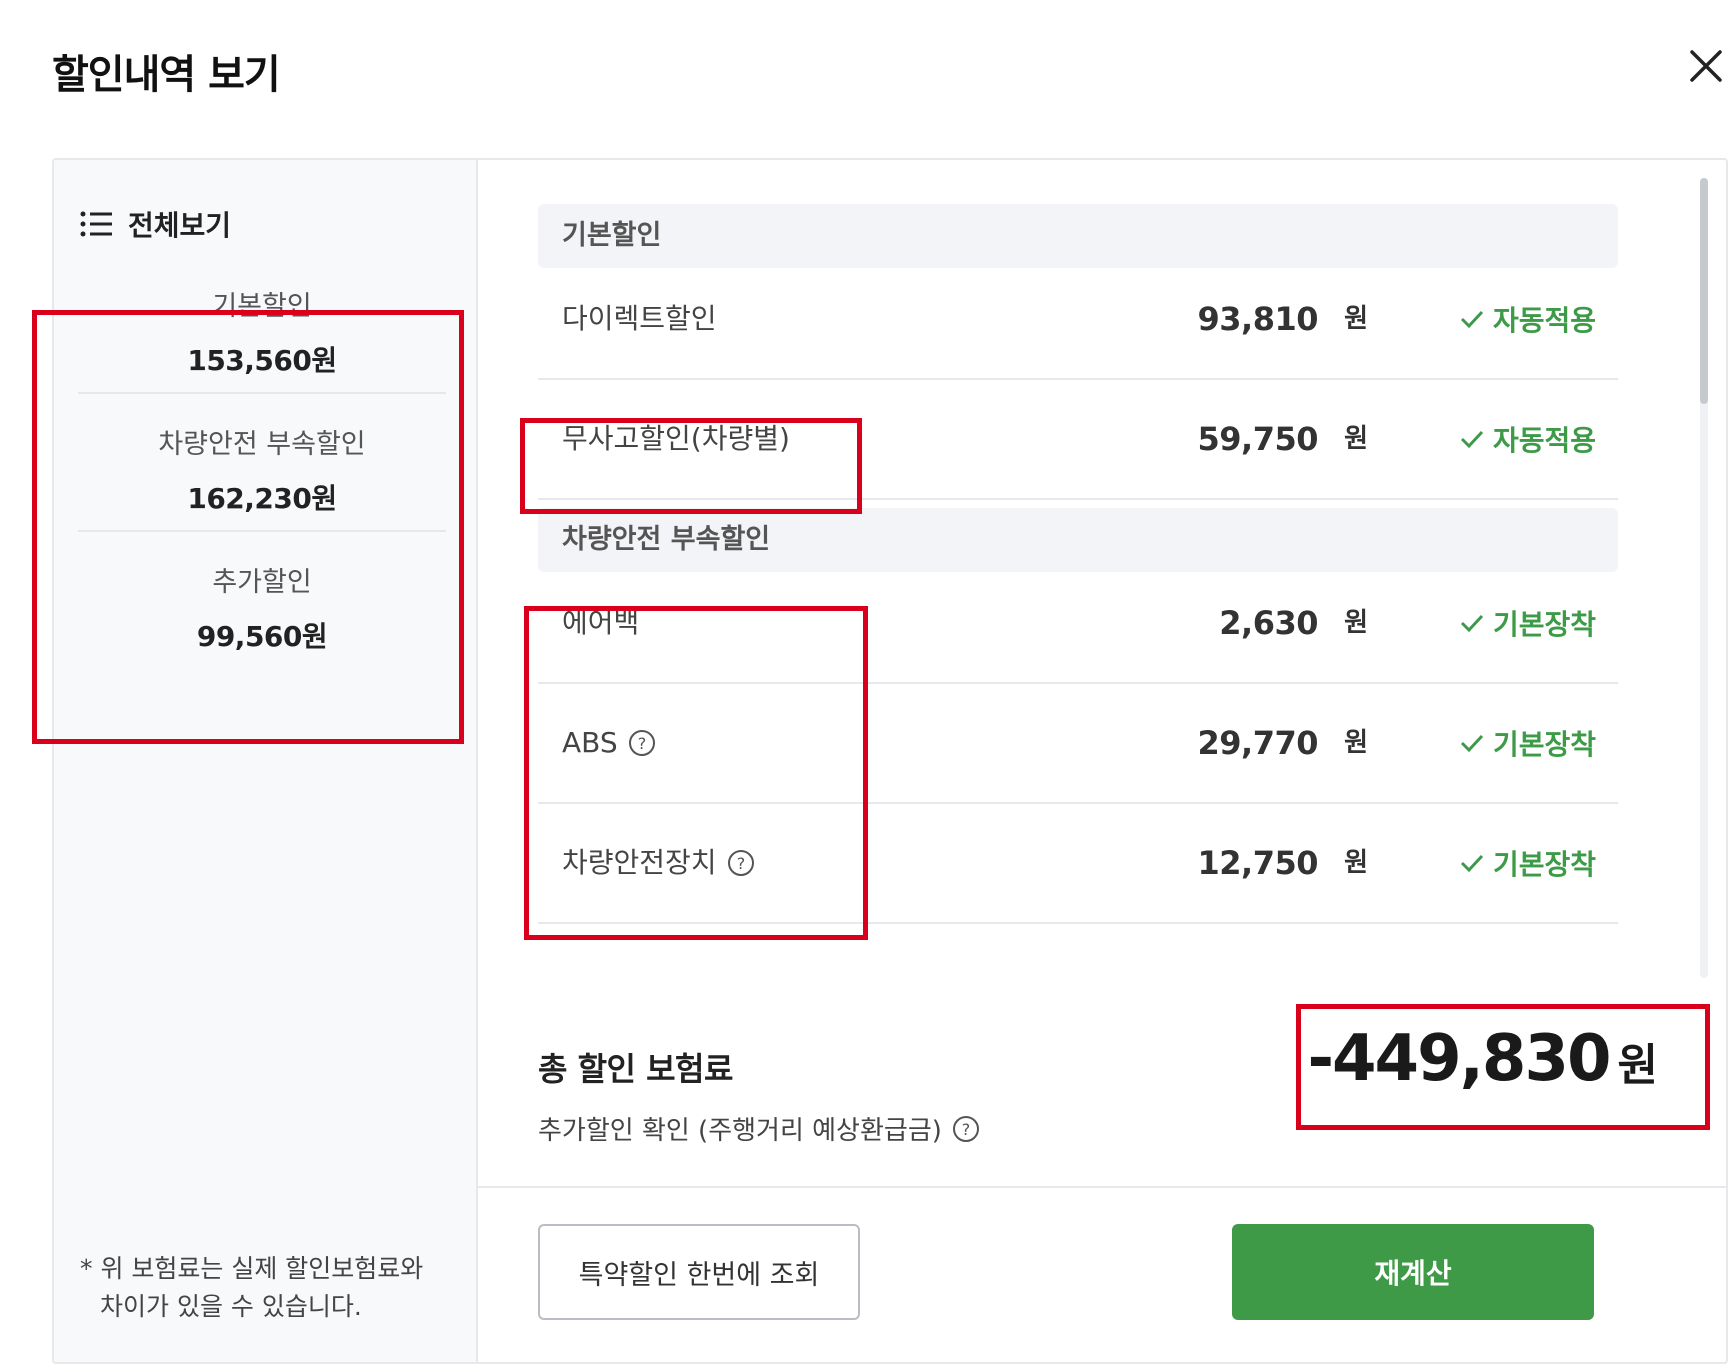  Describe the element at coordinates (1078, 744) in the screenshot. I see `table-row: ABS ? 29,770 원 기본장착` at that location.